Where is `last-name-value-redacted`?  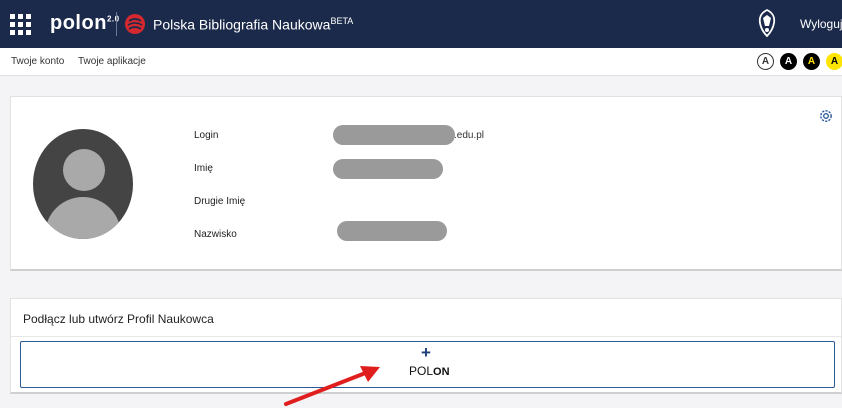 last-name-value-redacted is located at coordinates (392, 231).